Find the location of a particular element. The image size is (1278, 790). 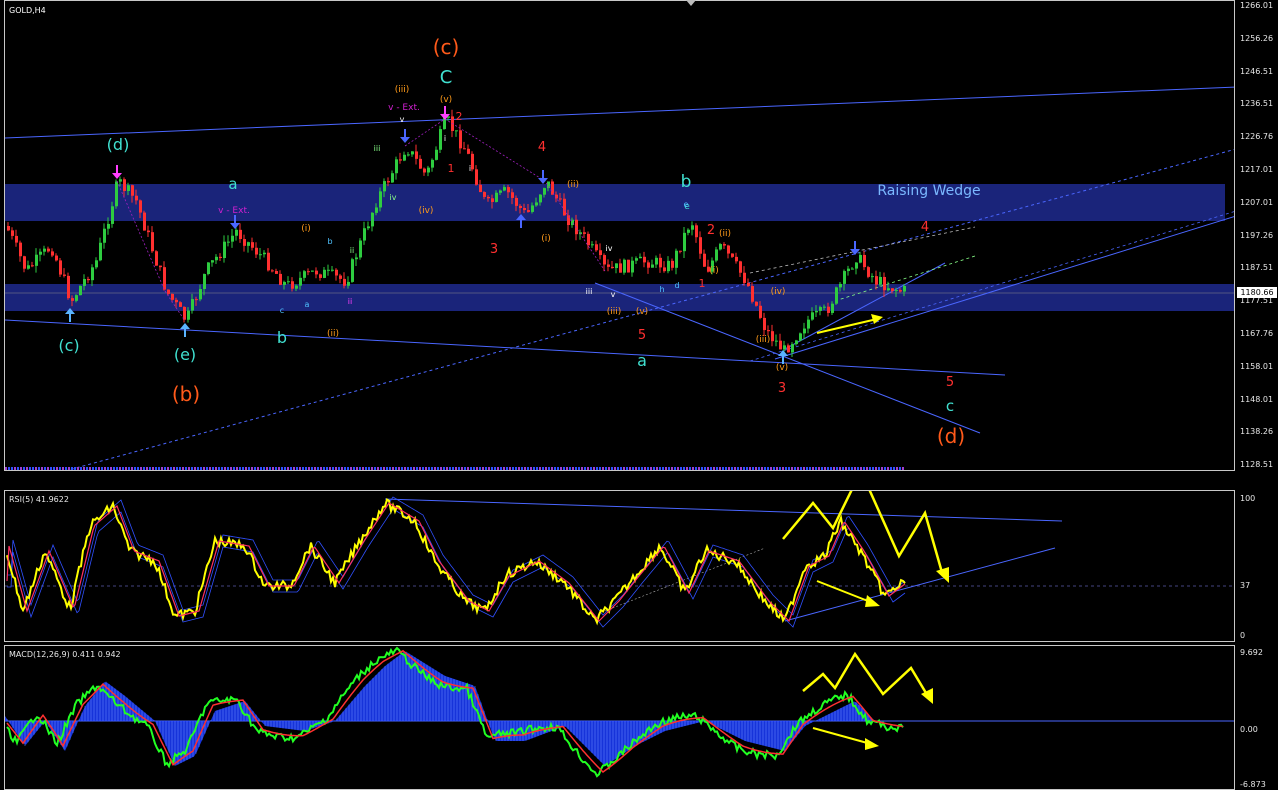

scroll-marker-icon is located at coordinates (691, 3).